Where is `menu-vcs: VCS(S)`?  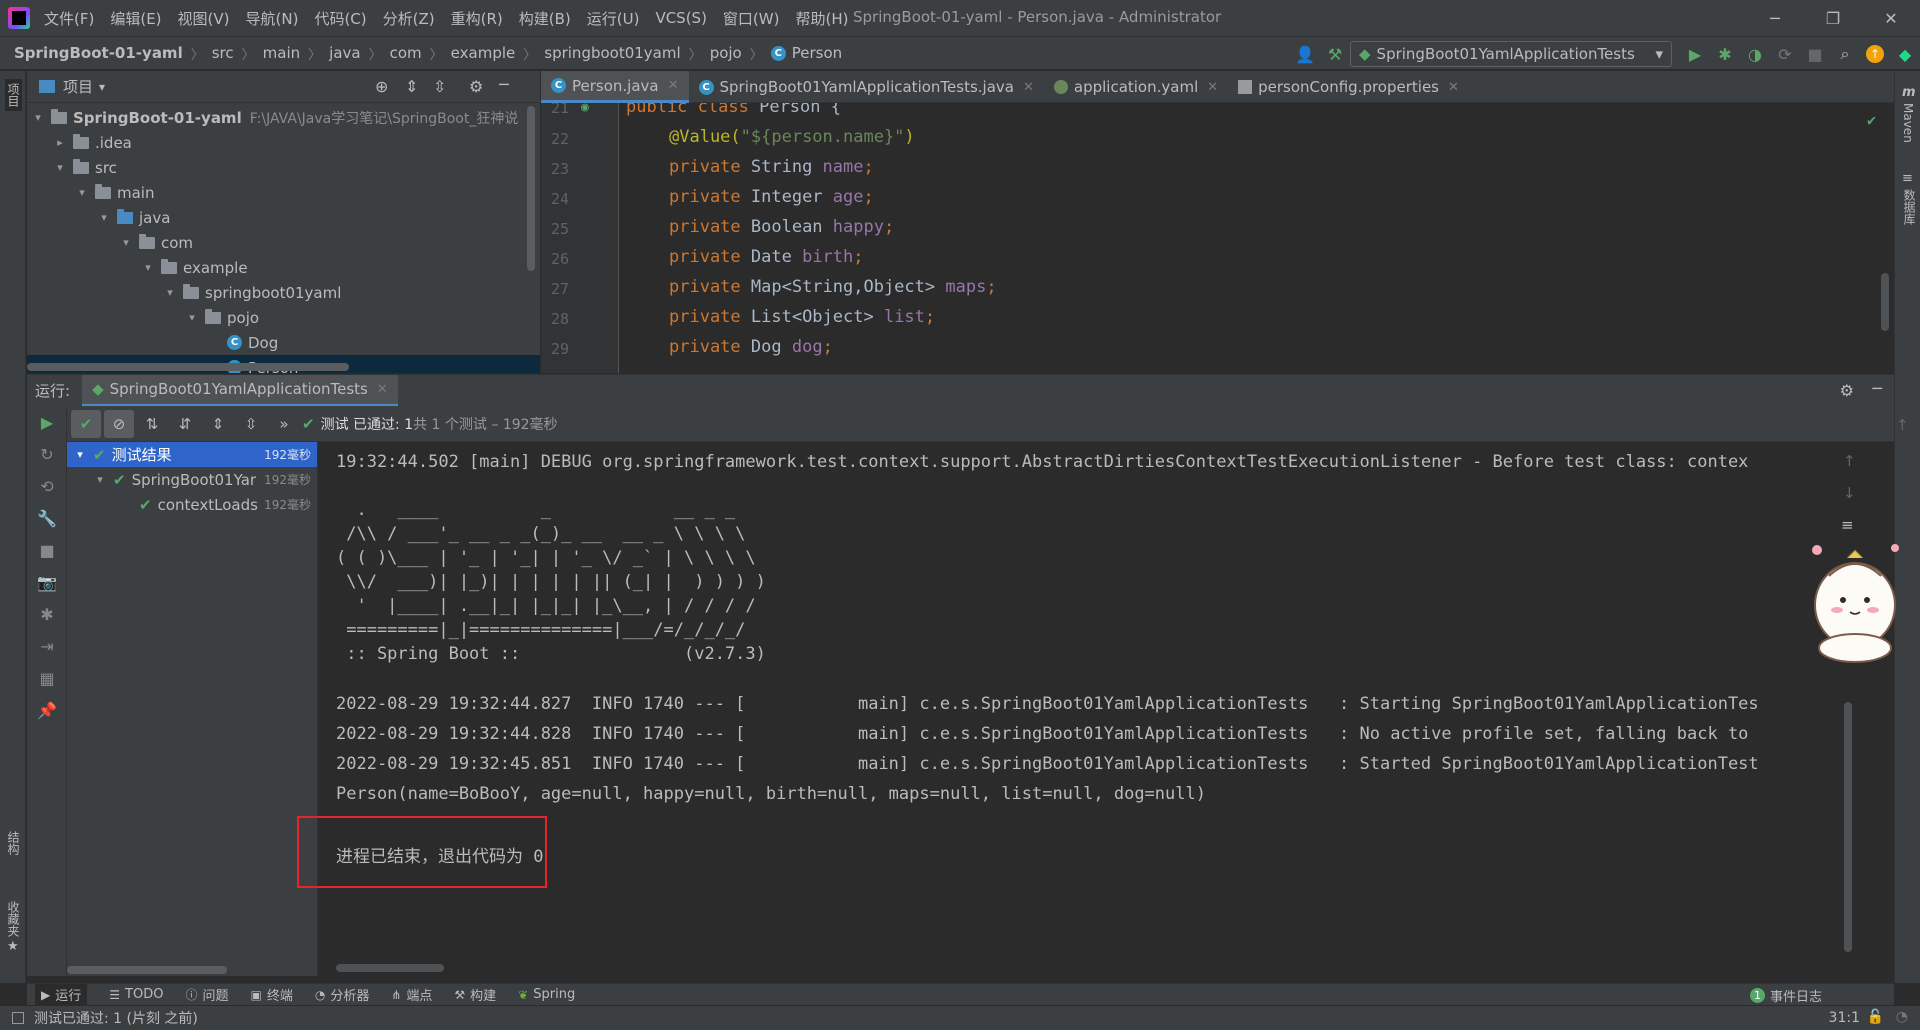 menu-vcs: VCS(S) is located at coordinates (680, 18).